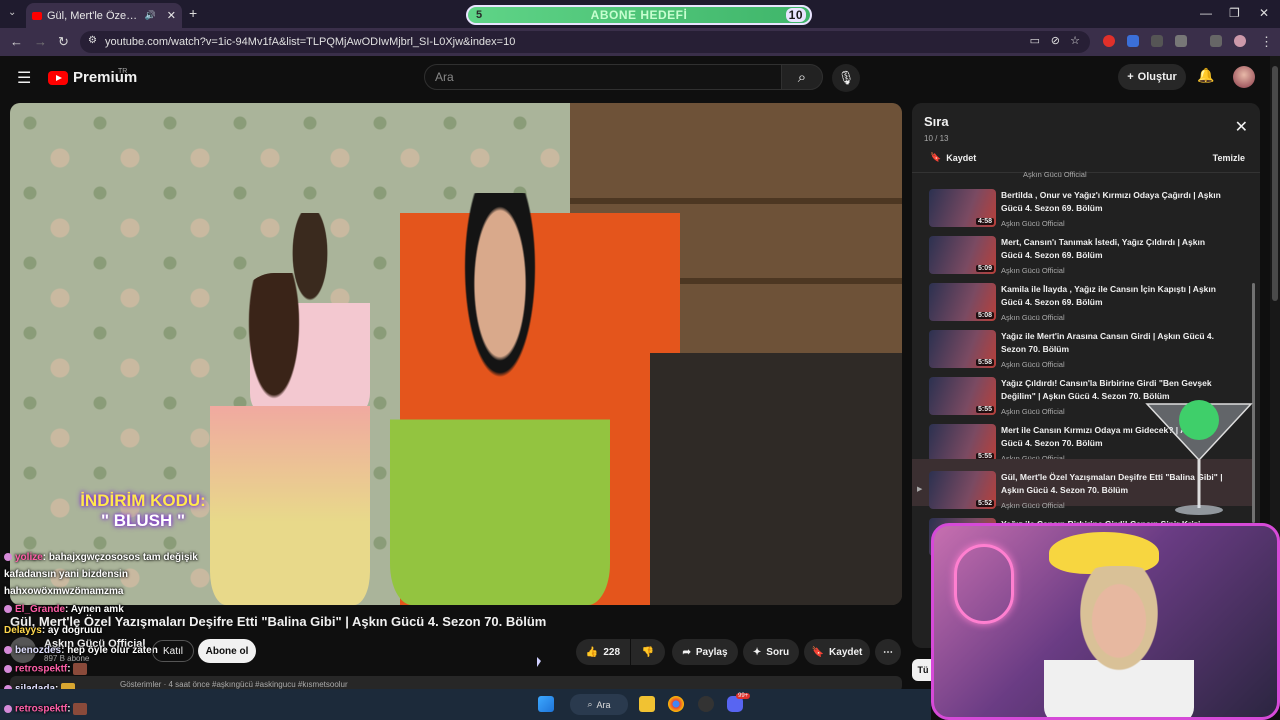  What do you see at coordinates (93, 15) in the screenshot?
I see `tab-title: Gül, Mert'le Özel Yazışmaları` at bounding box center [93, 15].